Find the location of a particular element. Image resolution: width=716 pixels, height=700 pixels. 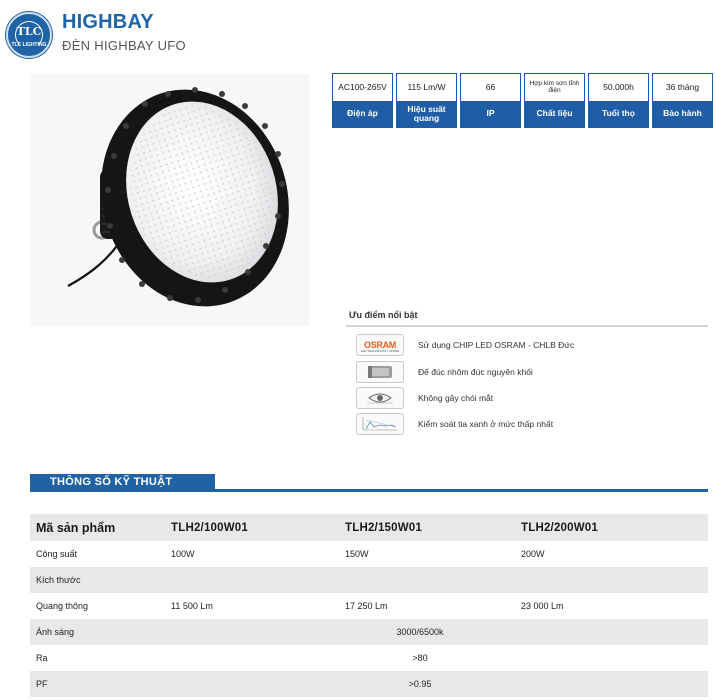

row-merged-value: >0.95 is located at coordinates (420, 684).